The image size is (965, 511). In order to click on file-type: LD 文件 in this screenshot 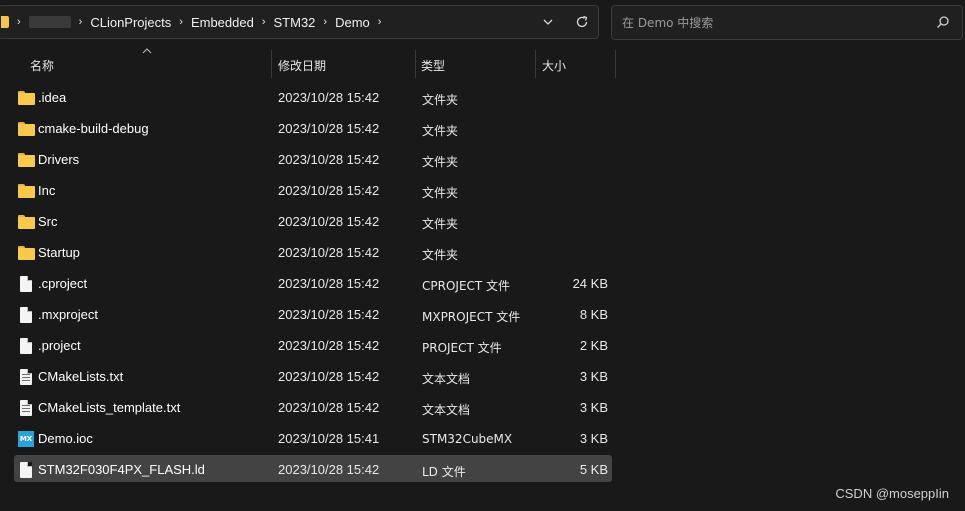, I will do `click(444, 472)`.